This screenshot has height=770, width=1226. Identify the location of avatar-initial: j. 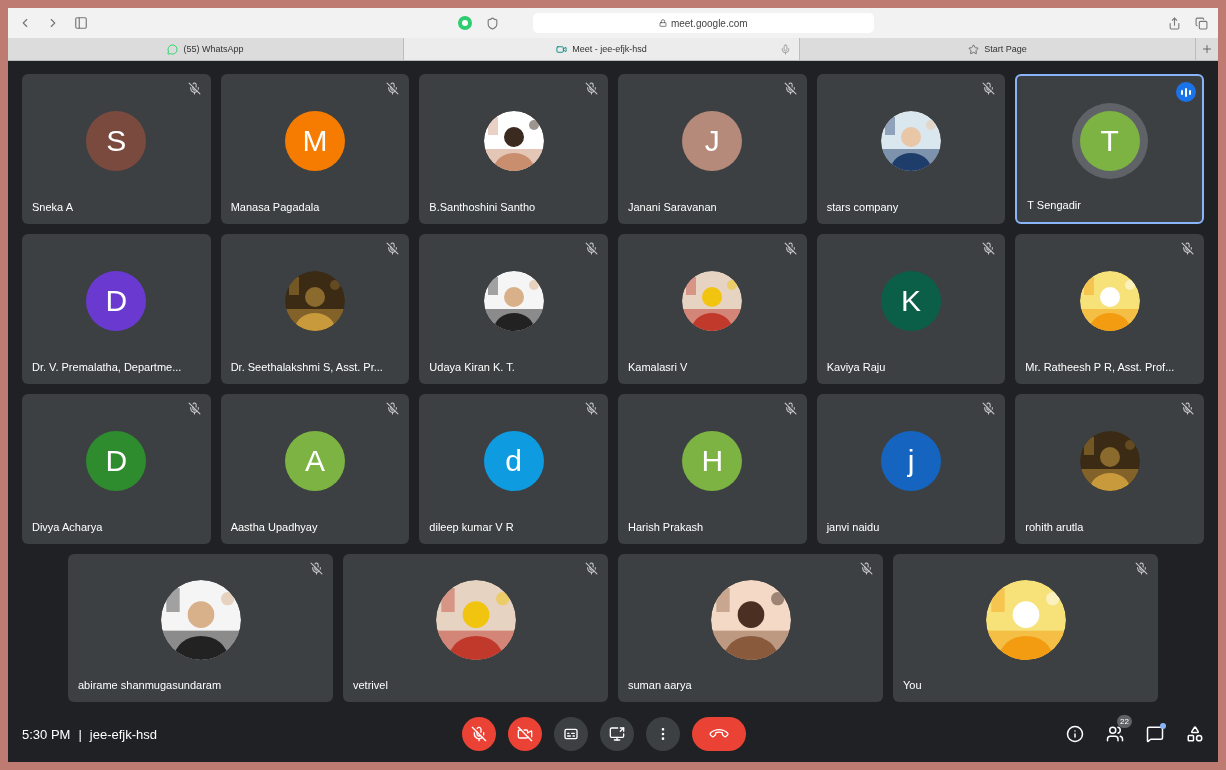
(911, 461).